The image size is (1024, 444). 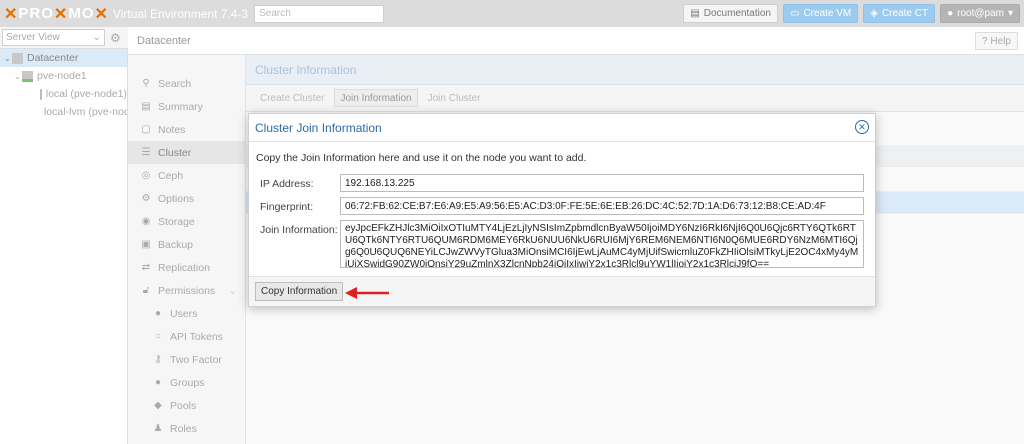 What do you see at coordinates (980, 13) in the screenshot?
I see `user-menu-button: ● root@pam ▾` at bounding box center [980, 13].